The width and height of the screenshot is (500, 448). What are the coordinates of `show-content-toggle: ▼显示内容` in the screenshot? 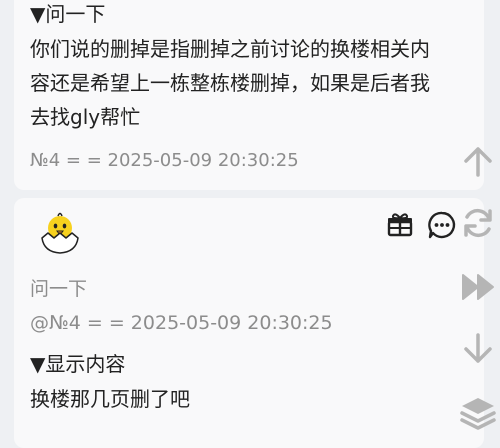 It's located at (77, 362).